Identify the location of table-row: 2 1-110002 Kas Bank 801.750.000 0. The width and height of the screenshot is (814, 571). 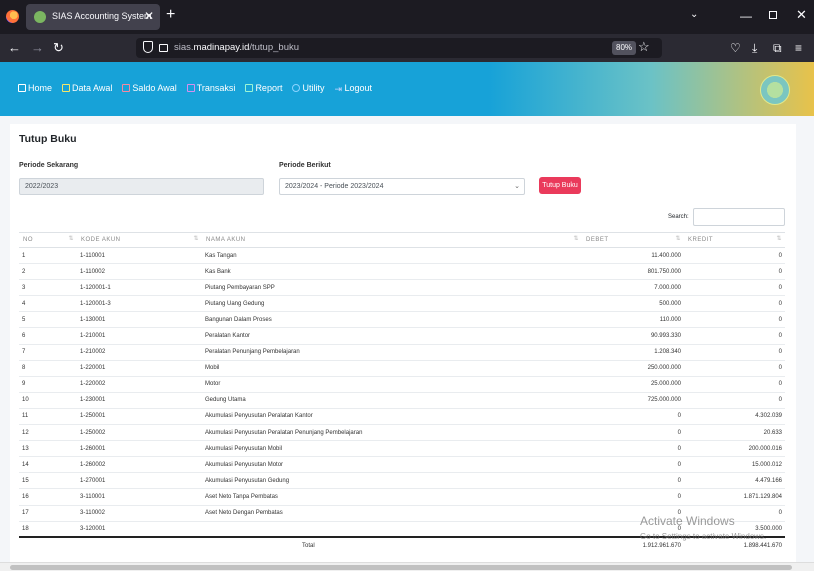
(402, 271).